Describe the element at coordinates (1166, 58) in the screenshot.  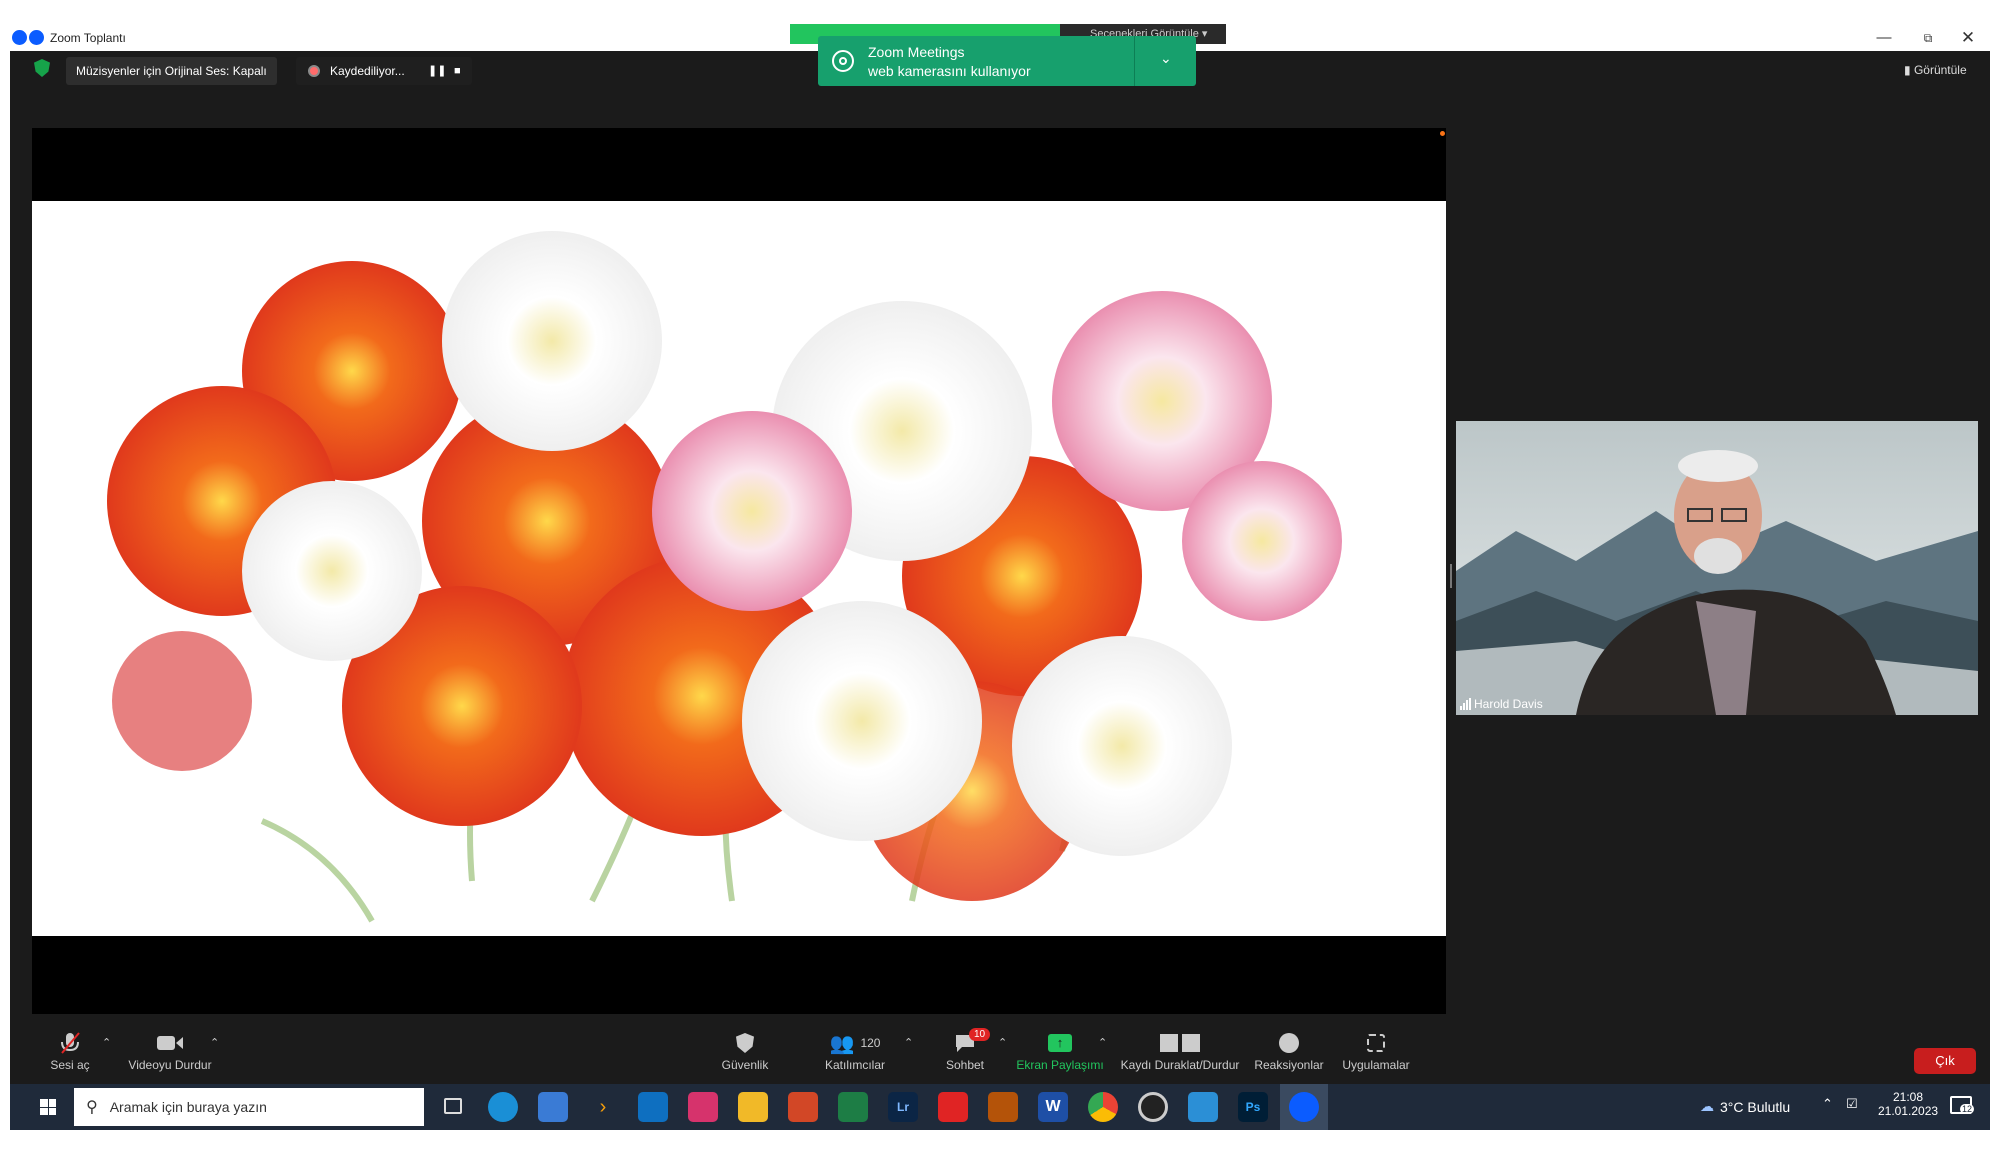
I see `chevron-down-icon: ⌄` at that location.